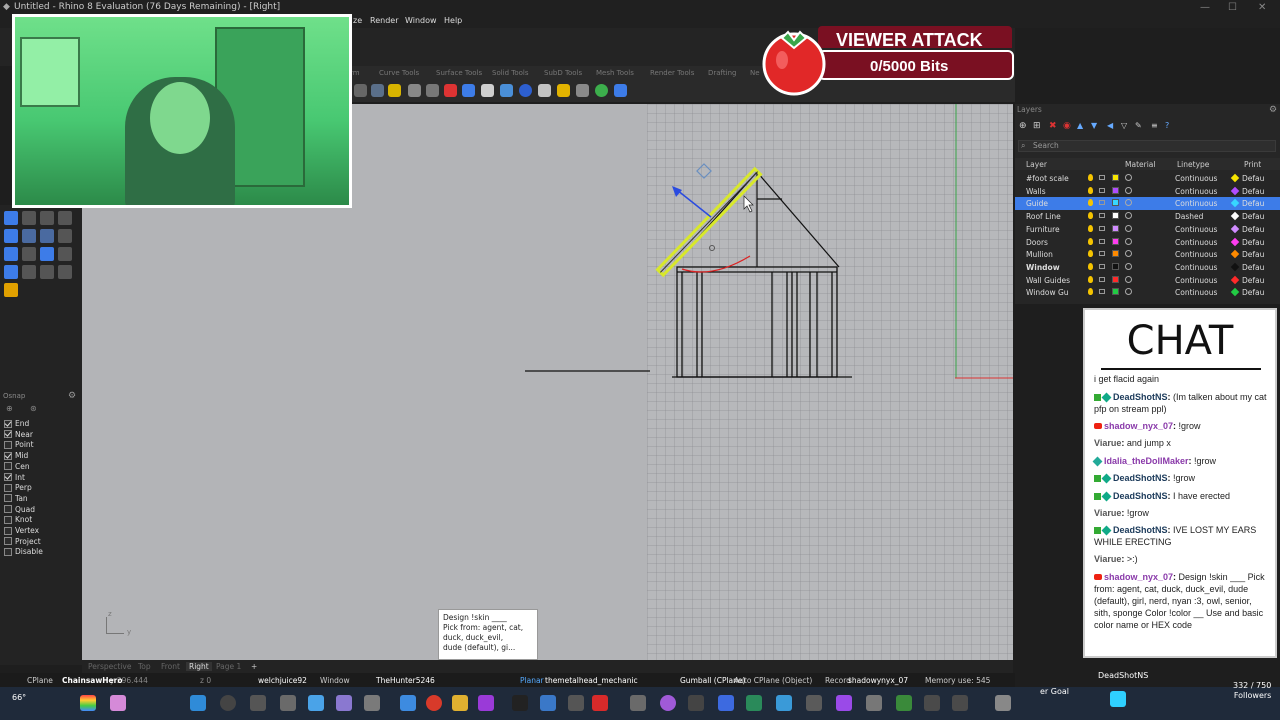 The width and height of the screenshot is (1280, 720). I want to click on osnap-item-int: Int, so click(14, 477).